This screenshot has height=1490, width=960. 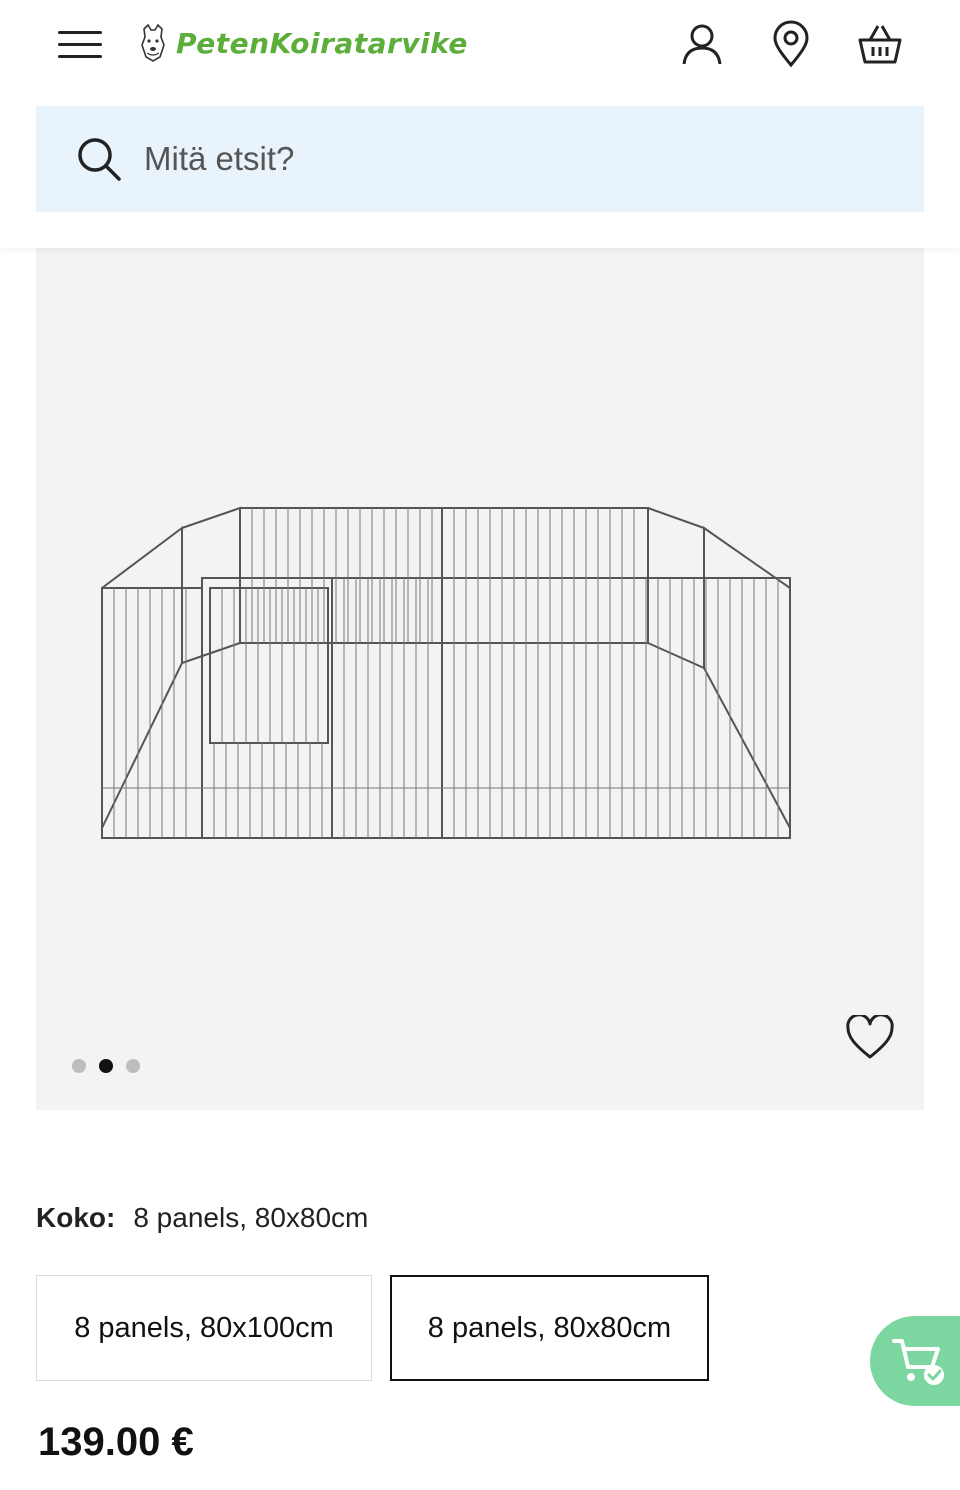 I want to click on favorite-heart-icon, so click(x=870, y=1038).